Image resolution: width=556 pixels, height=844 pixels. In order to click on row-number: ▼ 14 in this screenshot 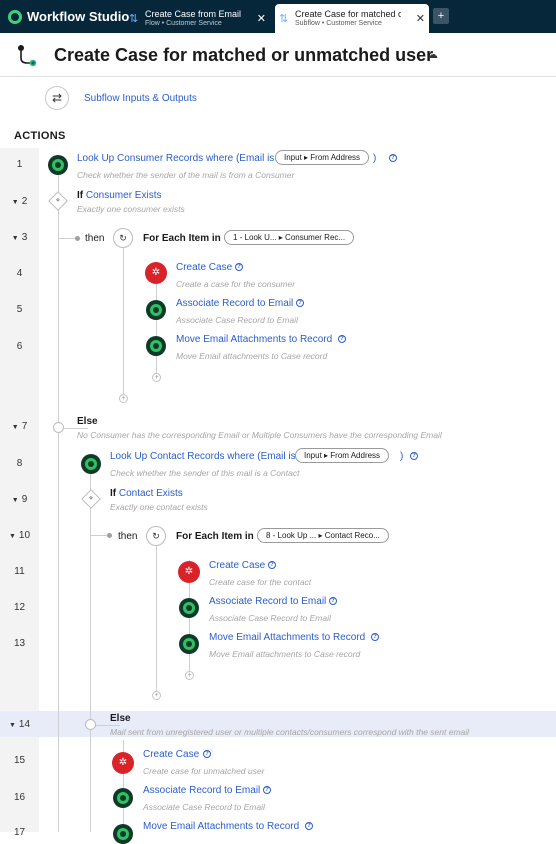, I will do `click(19, 724)`.